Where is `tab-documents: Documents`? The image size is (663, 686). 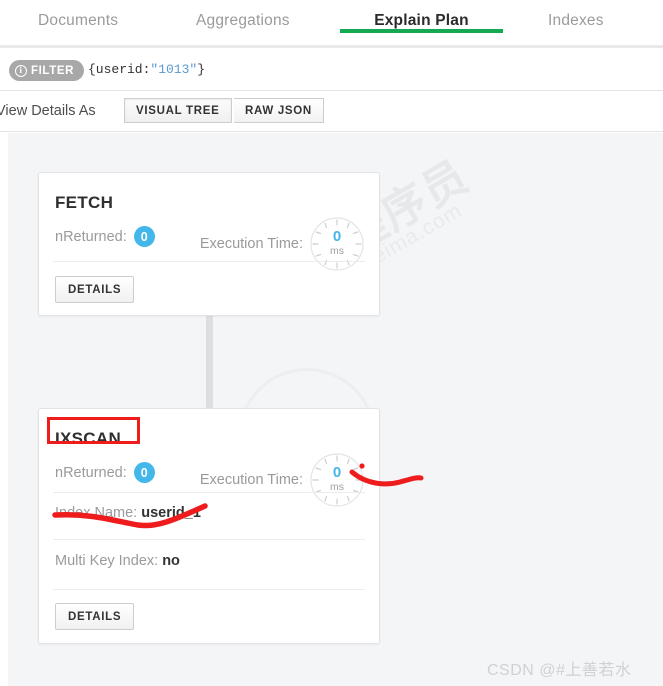 tab-documents: Documents is located at coordinates (78, 21).